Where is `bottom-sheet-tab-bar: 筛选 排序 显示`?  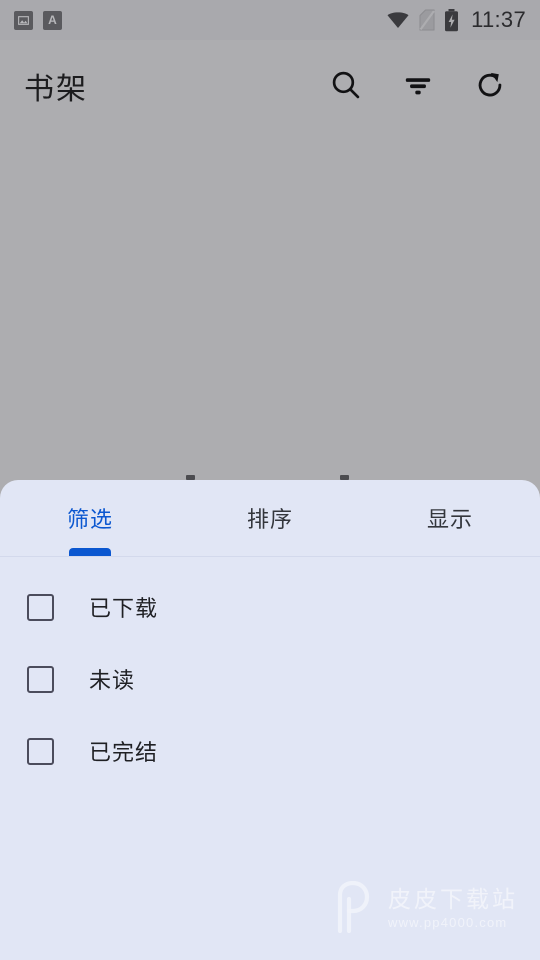
bottom-sheet-tab-bar: 筛选 排序 显示 is located at coordinates (270, 518).